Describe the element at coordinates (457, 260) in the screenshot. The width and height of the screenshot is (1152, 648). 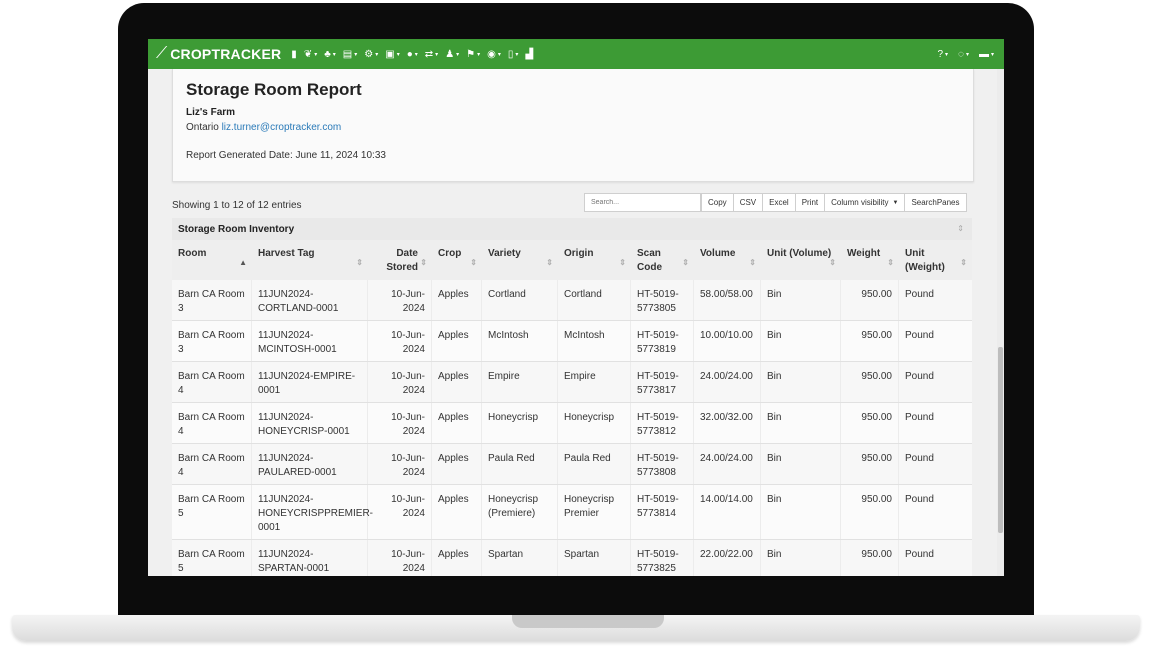
I see `column-header-crop: Crop ⇕` at that location.